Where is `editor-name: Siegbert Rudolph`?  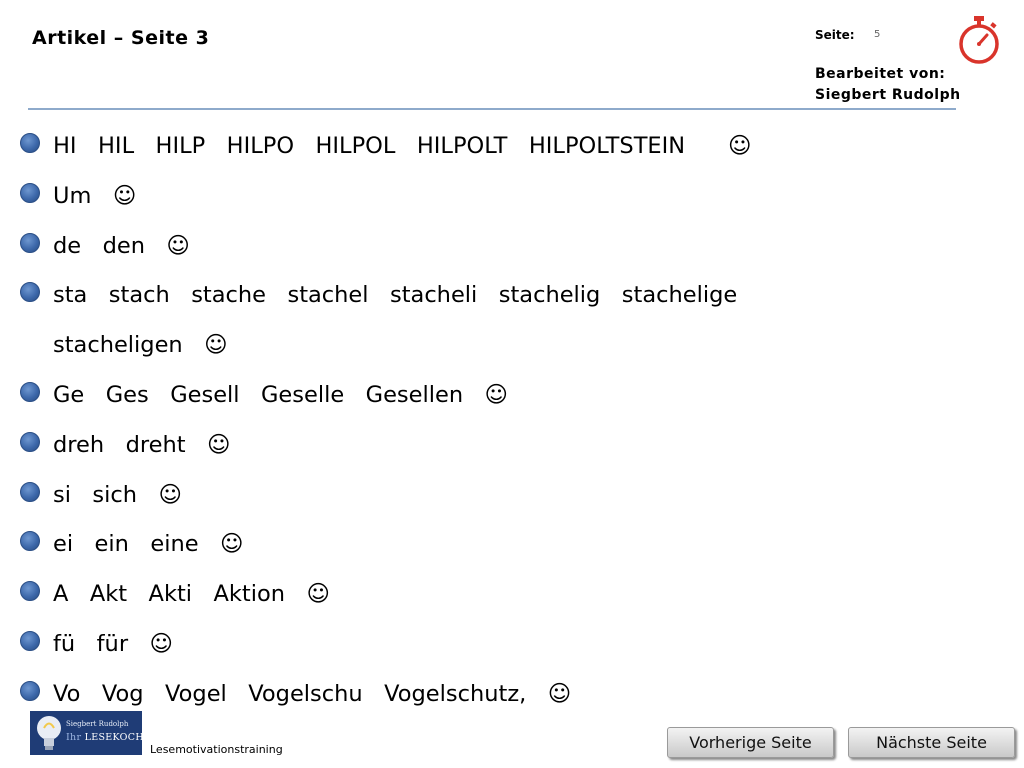 editor-name: Siegbert Rudolph is located at coordinates (888, 95).